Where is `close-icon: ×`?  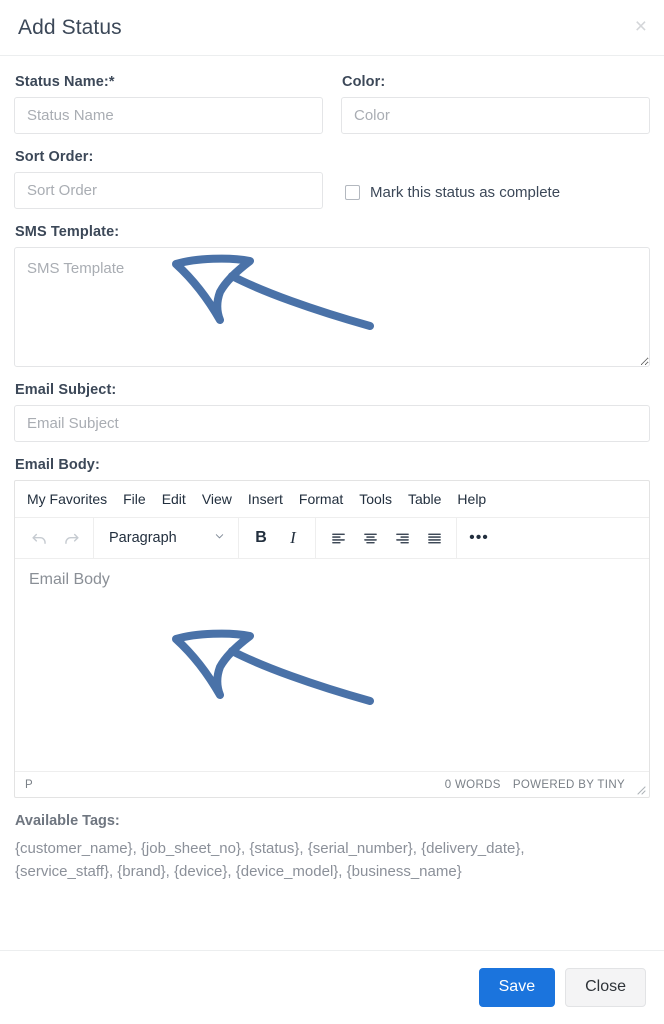
close-icon: × is located at coordinates (641, 26).